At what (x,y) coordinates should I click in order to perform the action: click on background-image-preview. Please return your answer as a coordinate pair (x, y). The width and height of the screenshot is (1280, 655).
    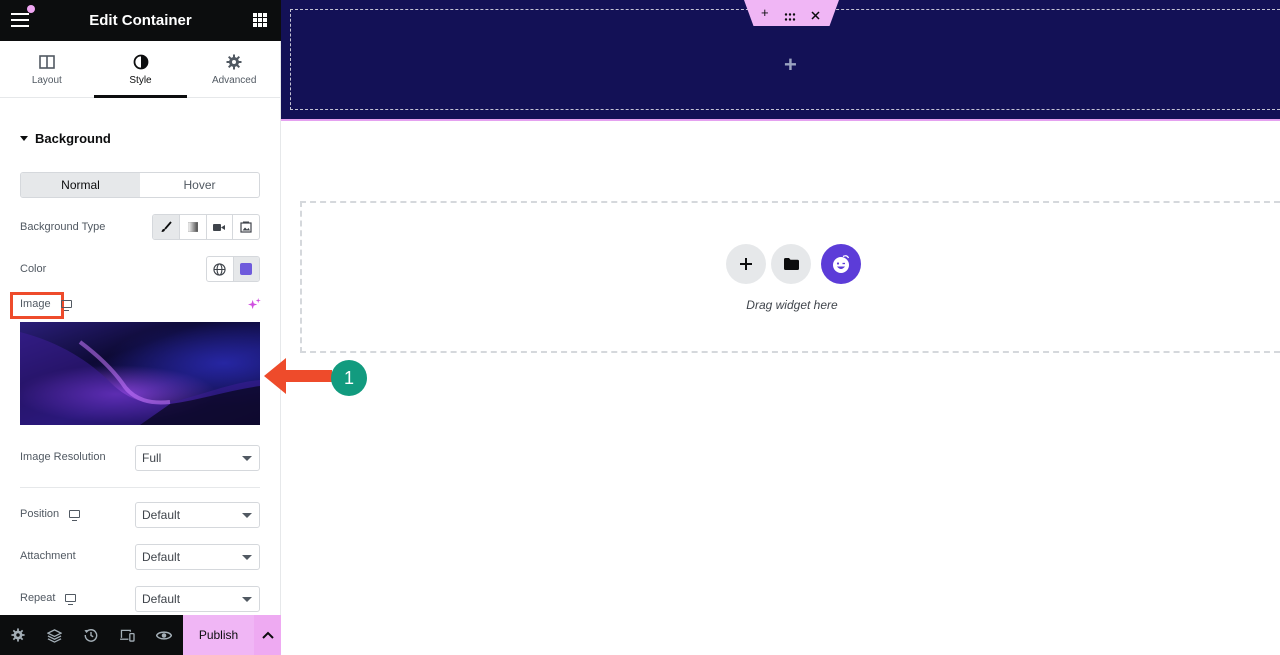
    Looking at the image, I should click on (140, 373).